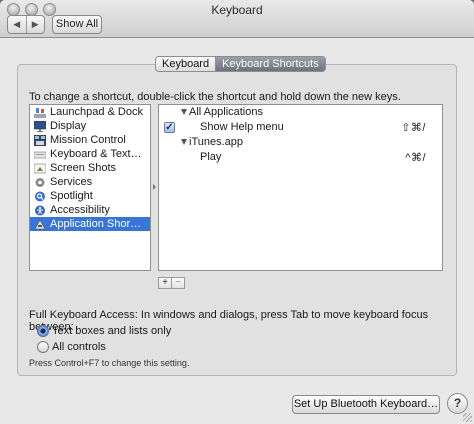  I want to click on keyboard-icon, so click(40, 154).